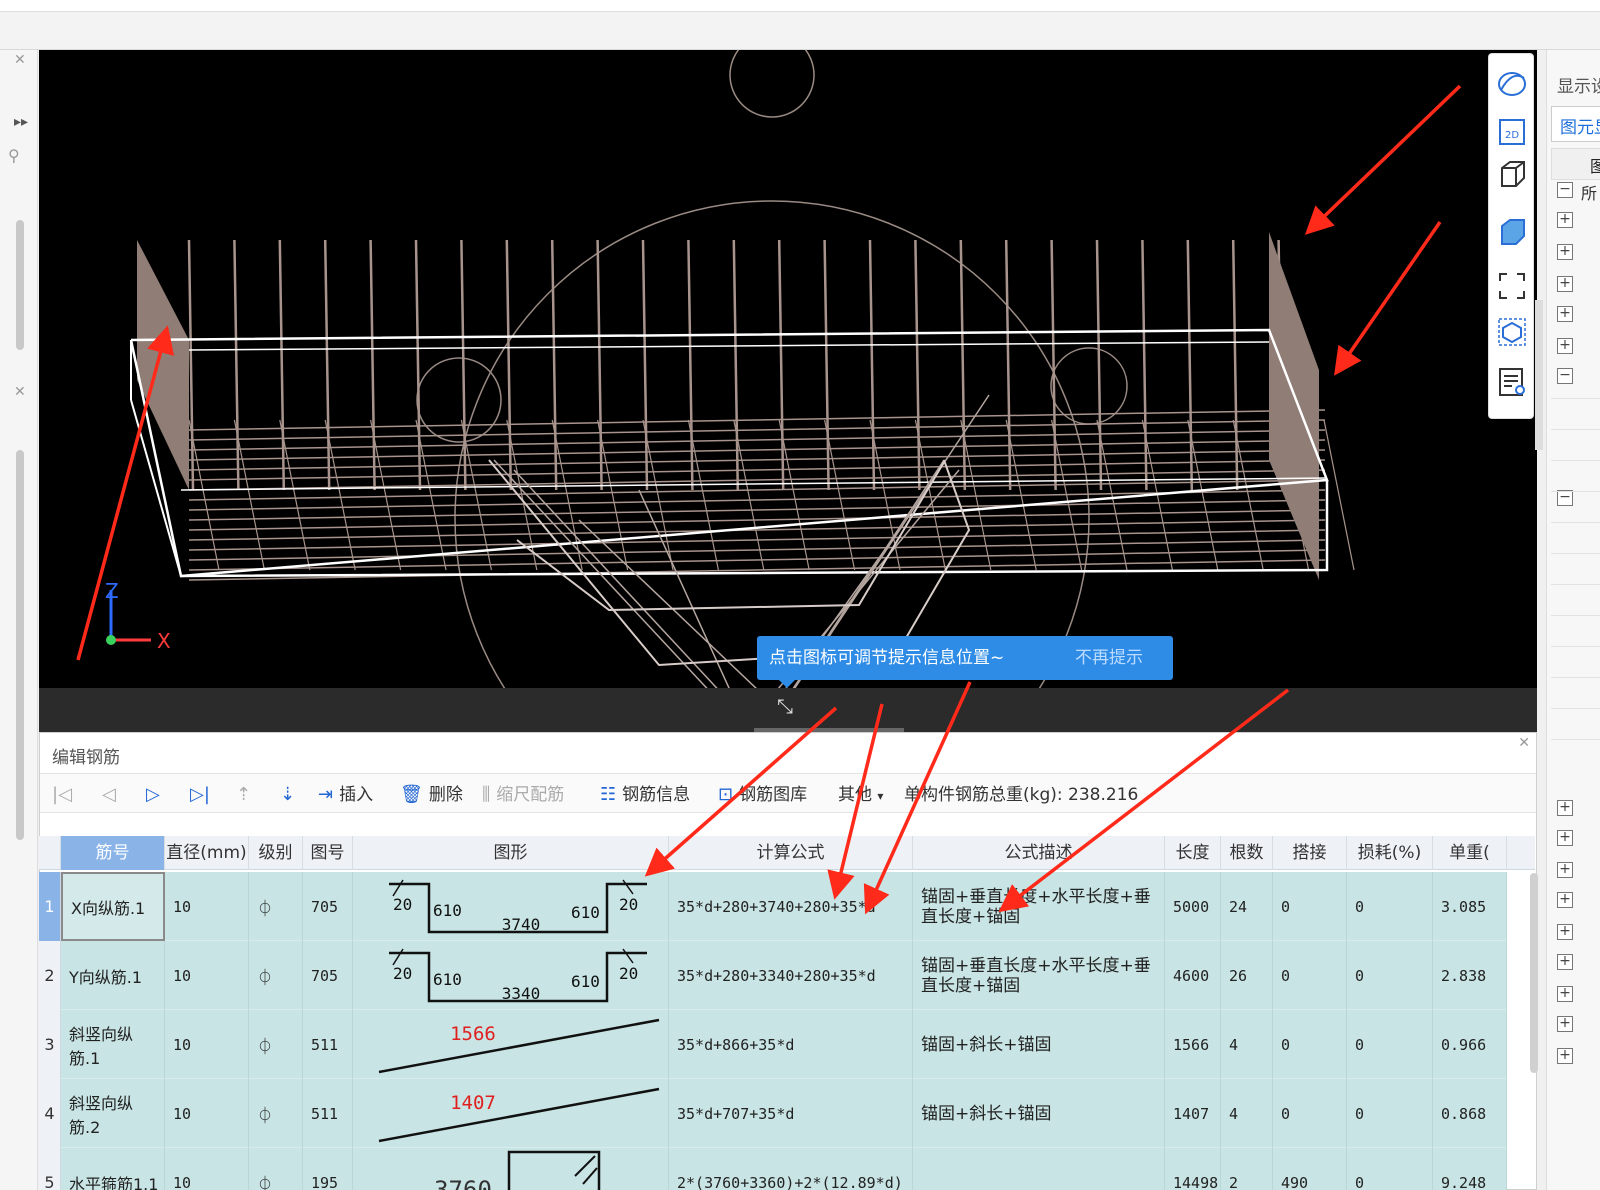 Image resolution: width=1600 pixels, height=1190 pixels. What do you see at coordinates (791, 853) in the screenshot?
I see `column-header: 计算公式` at bounding box center [791, 853].